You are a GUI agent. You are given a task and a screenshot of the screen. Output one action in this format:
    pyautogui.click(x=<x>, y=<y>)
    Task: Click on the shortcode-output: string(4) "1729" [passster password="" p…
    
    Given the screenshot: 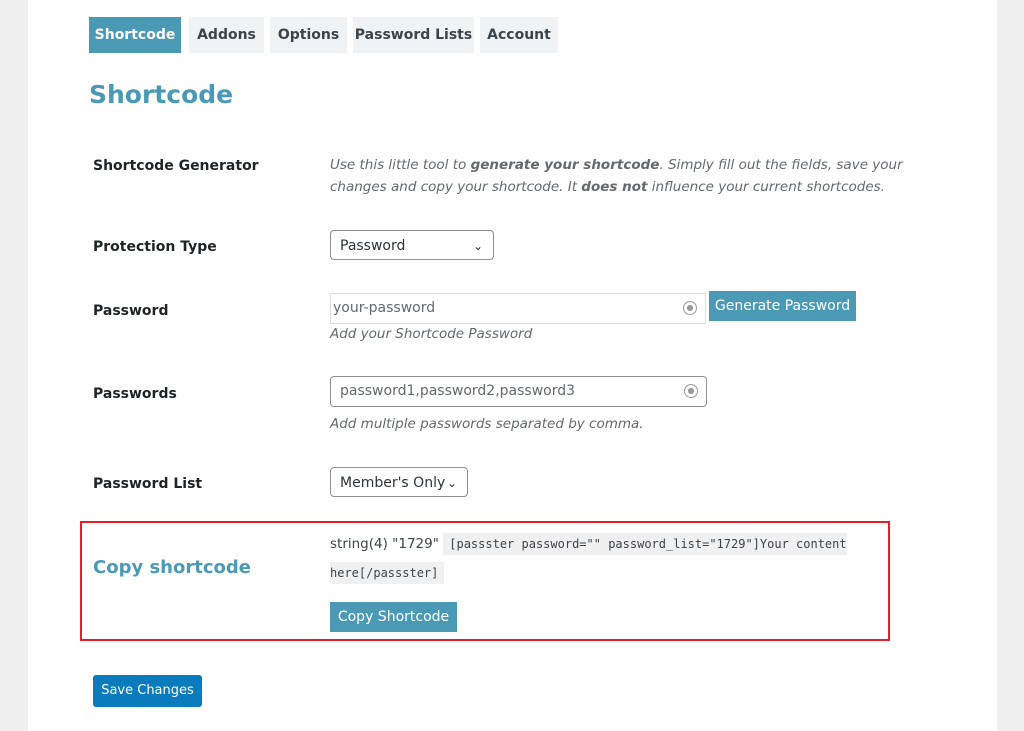 What is the action you would take?
    pyautogui.click(x=602, y=559)
    